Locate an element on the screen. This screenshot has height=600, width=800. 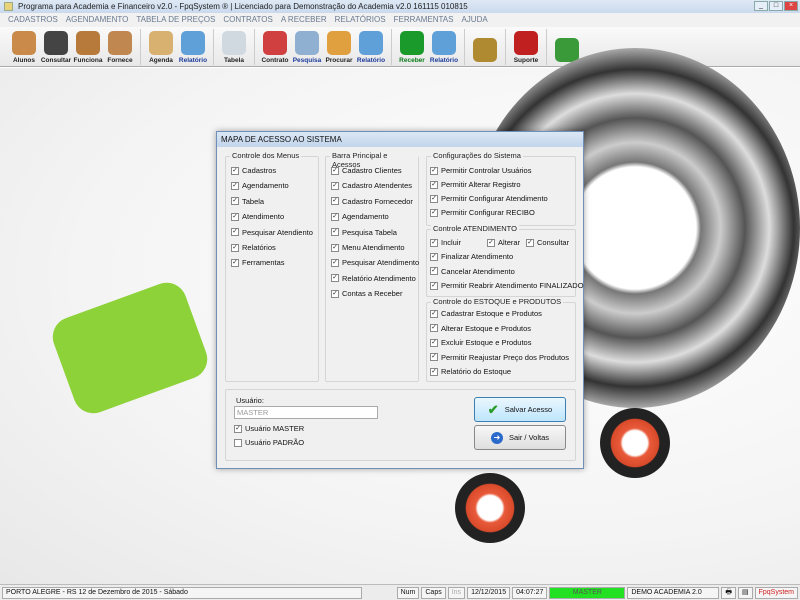
save-access-button: ✔ Salvar Acesso is located at coordinates (520, 409).